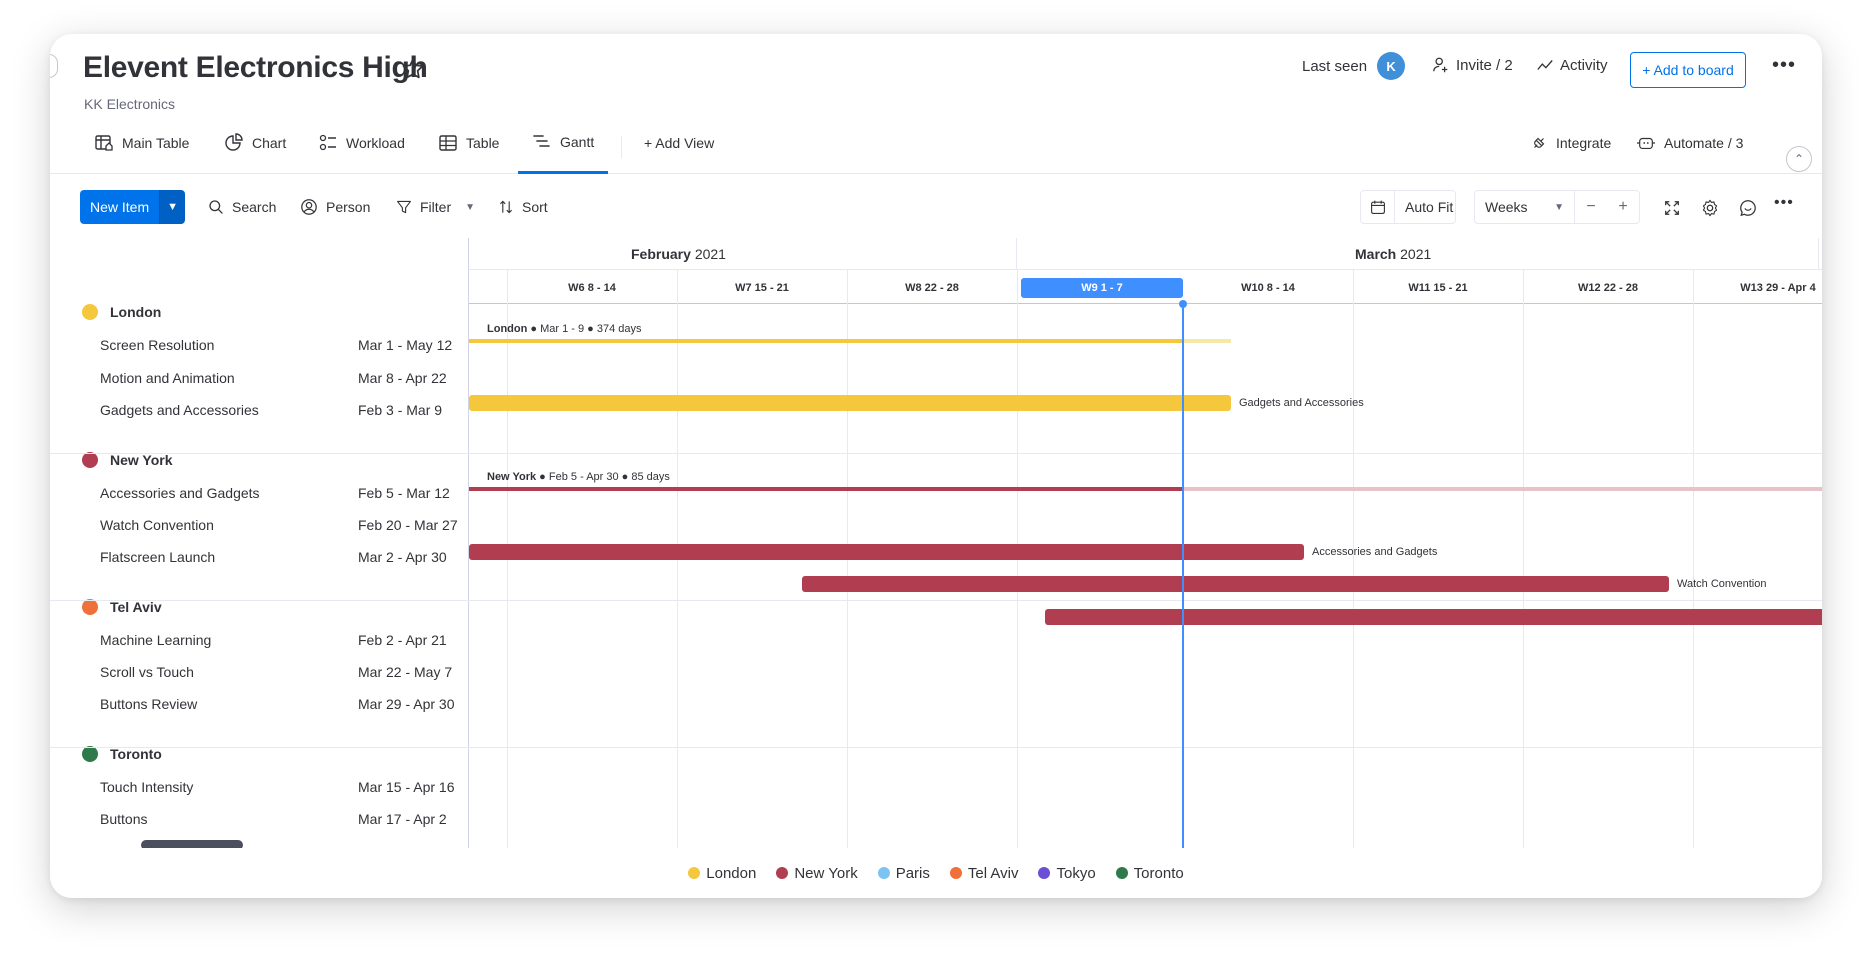 The image size is (1872, 963). What do you see at coordinates (912, 873) in the screenshot?
I see `legend-label: Paris` at bounding box center [912, 873].